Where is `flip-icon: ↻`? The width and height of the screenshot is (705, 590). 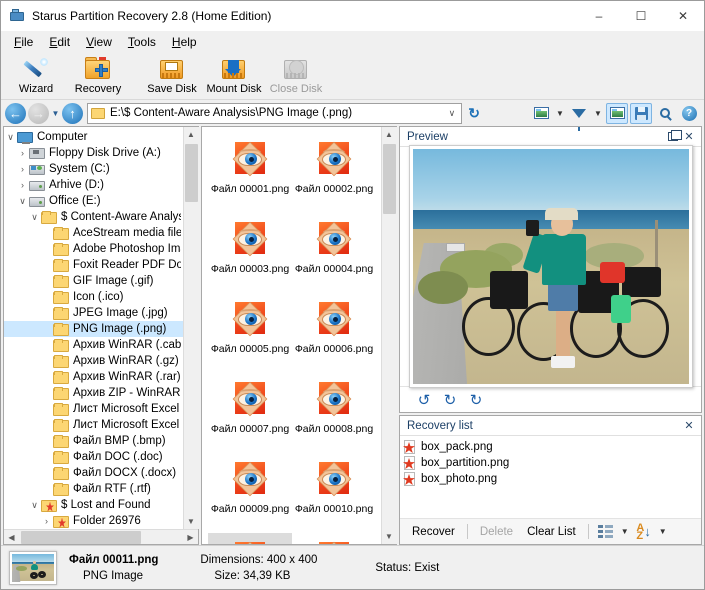 flip-icon: ↻ is located at coordinates (450, 400).